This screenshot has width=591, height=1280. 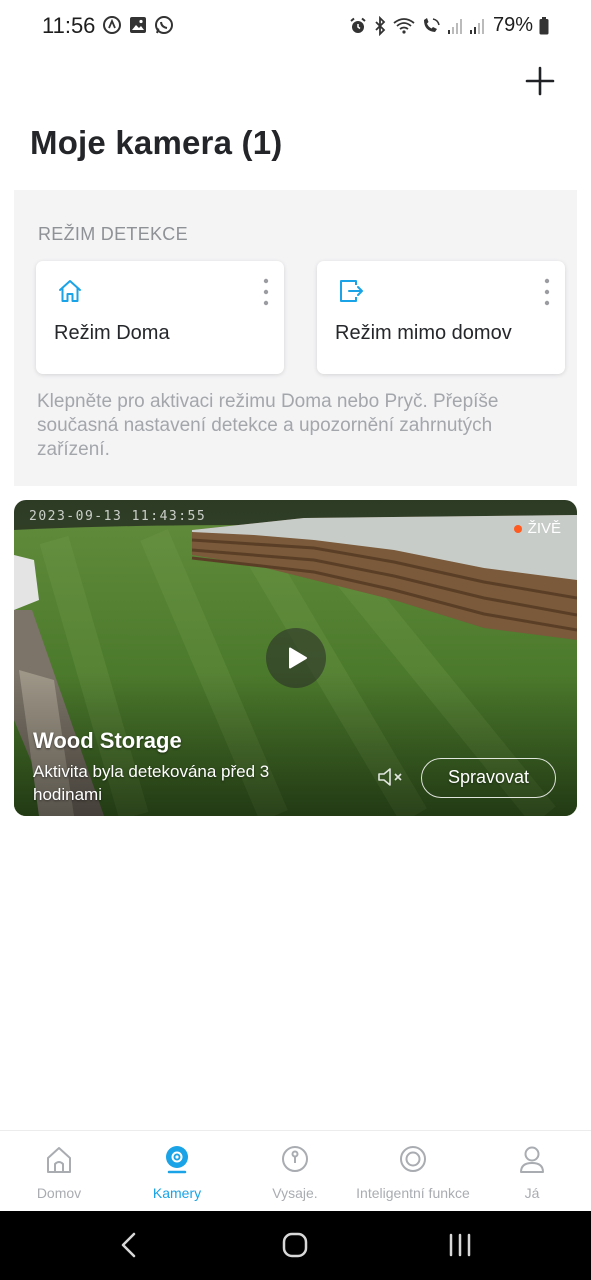 What do you see at coordinates (431, 24) in the screenshot?
I see `volte-call-icon` at bounding box center [431, 24].